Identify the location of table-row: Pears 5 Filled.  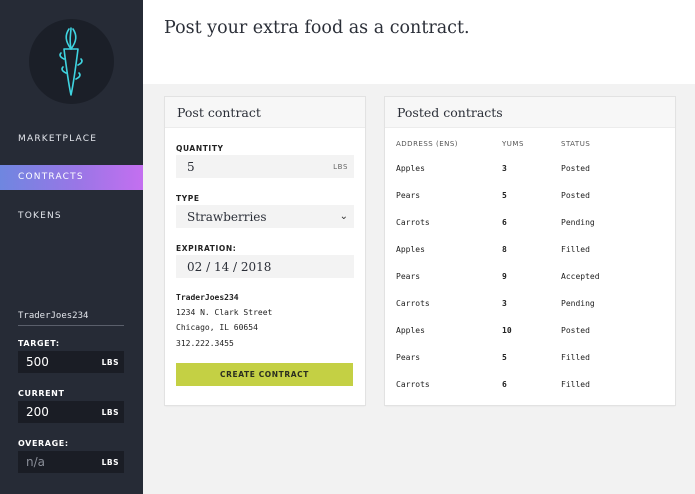
(530, 366).